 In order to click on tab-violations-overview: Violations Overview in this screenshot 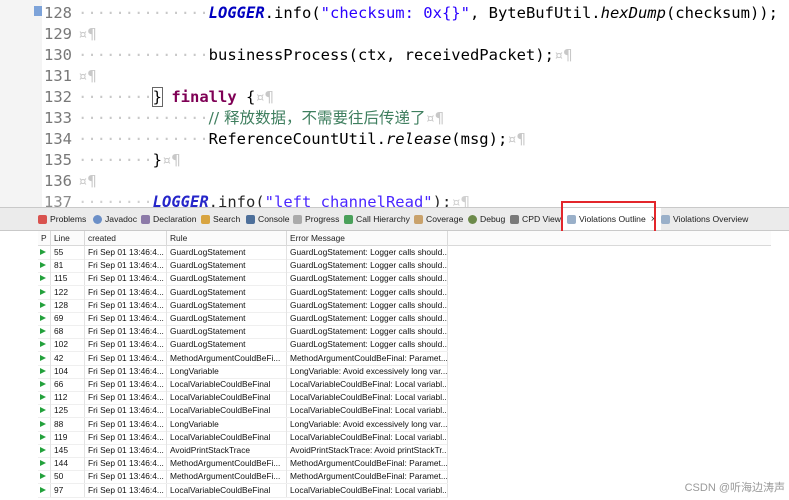, I will do `click(704, 219)`.